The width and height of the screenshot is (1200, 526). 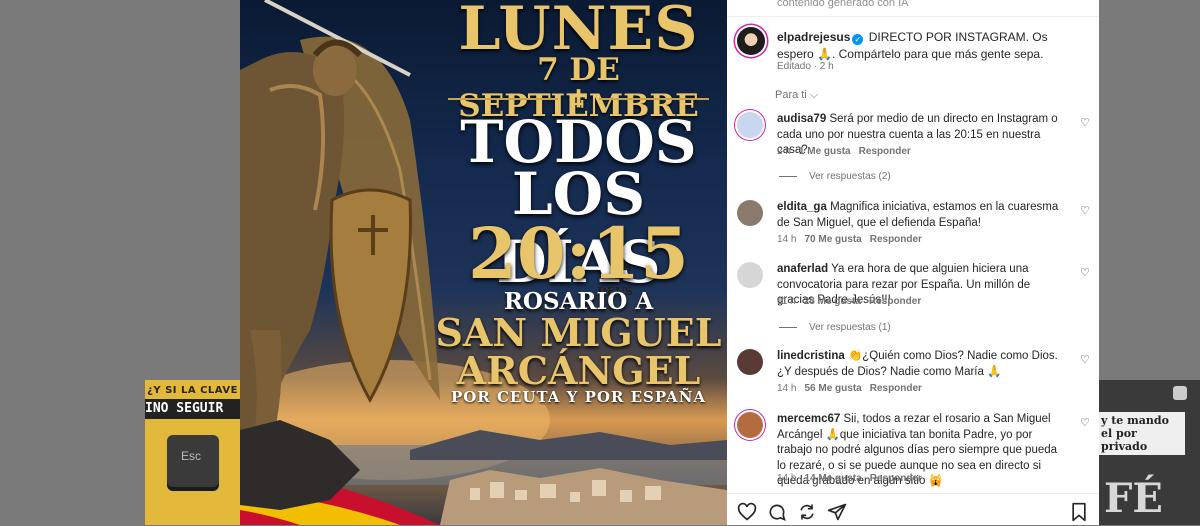 I want to click on sort-dropdown: Para ti ⌵, so click(x=796, y=95).